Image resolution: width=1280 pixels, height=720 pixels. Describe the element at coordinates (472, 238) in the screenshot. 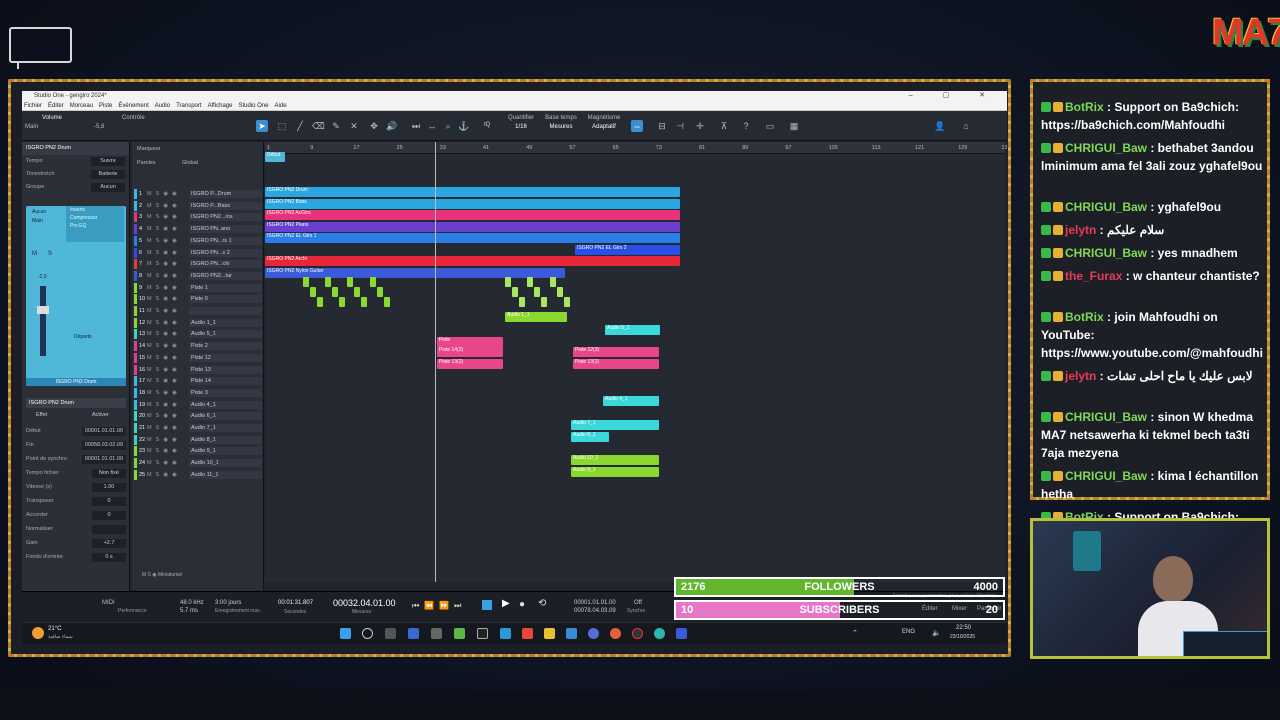

I see `clip-elgtrs1: ISGRO PN2 EL Gtrs 1` at that location.